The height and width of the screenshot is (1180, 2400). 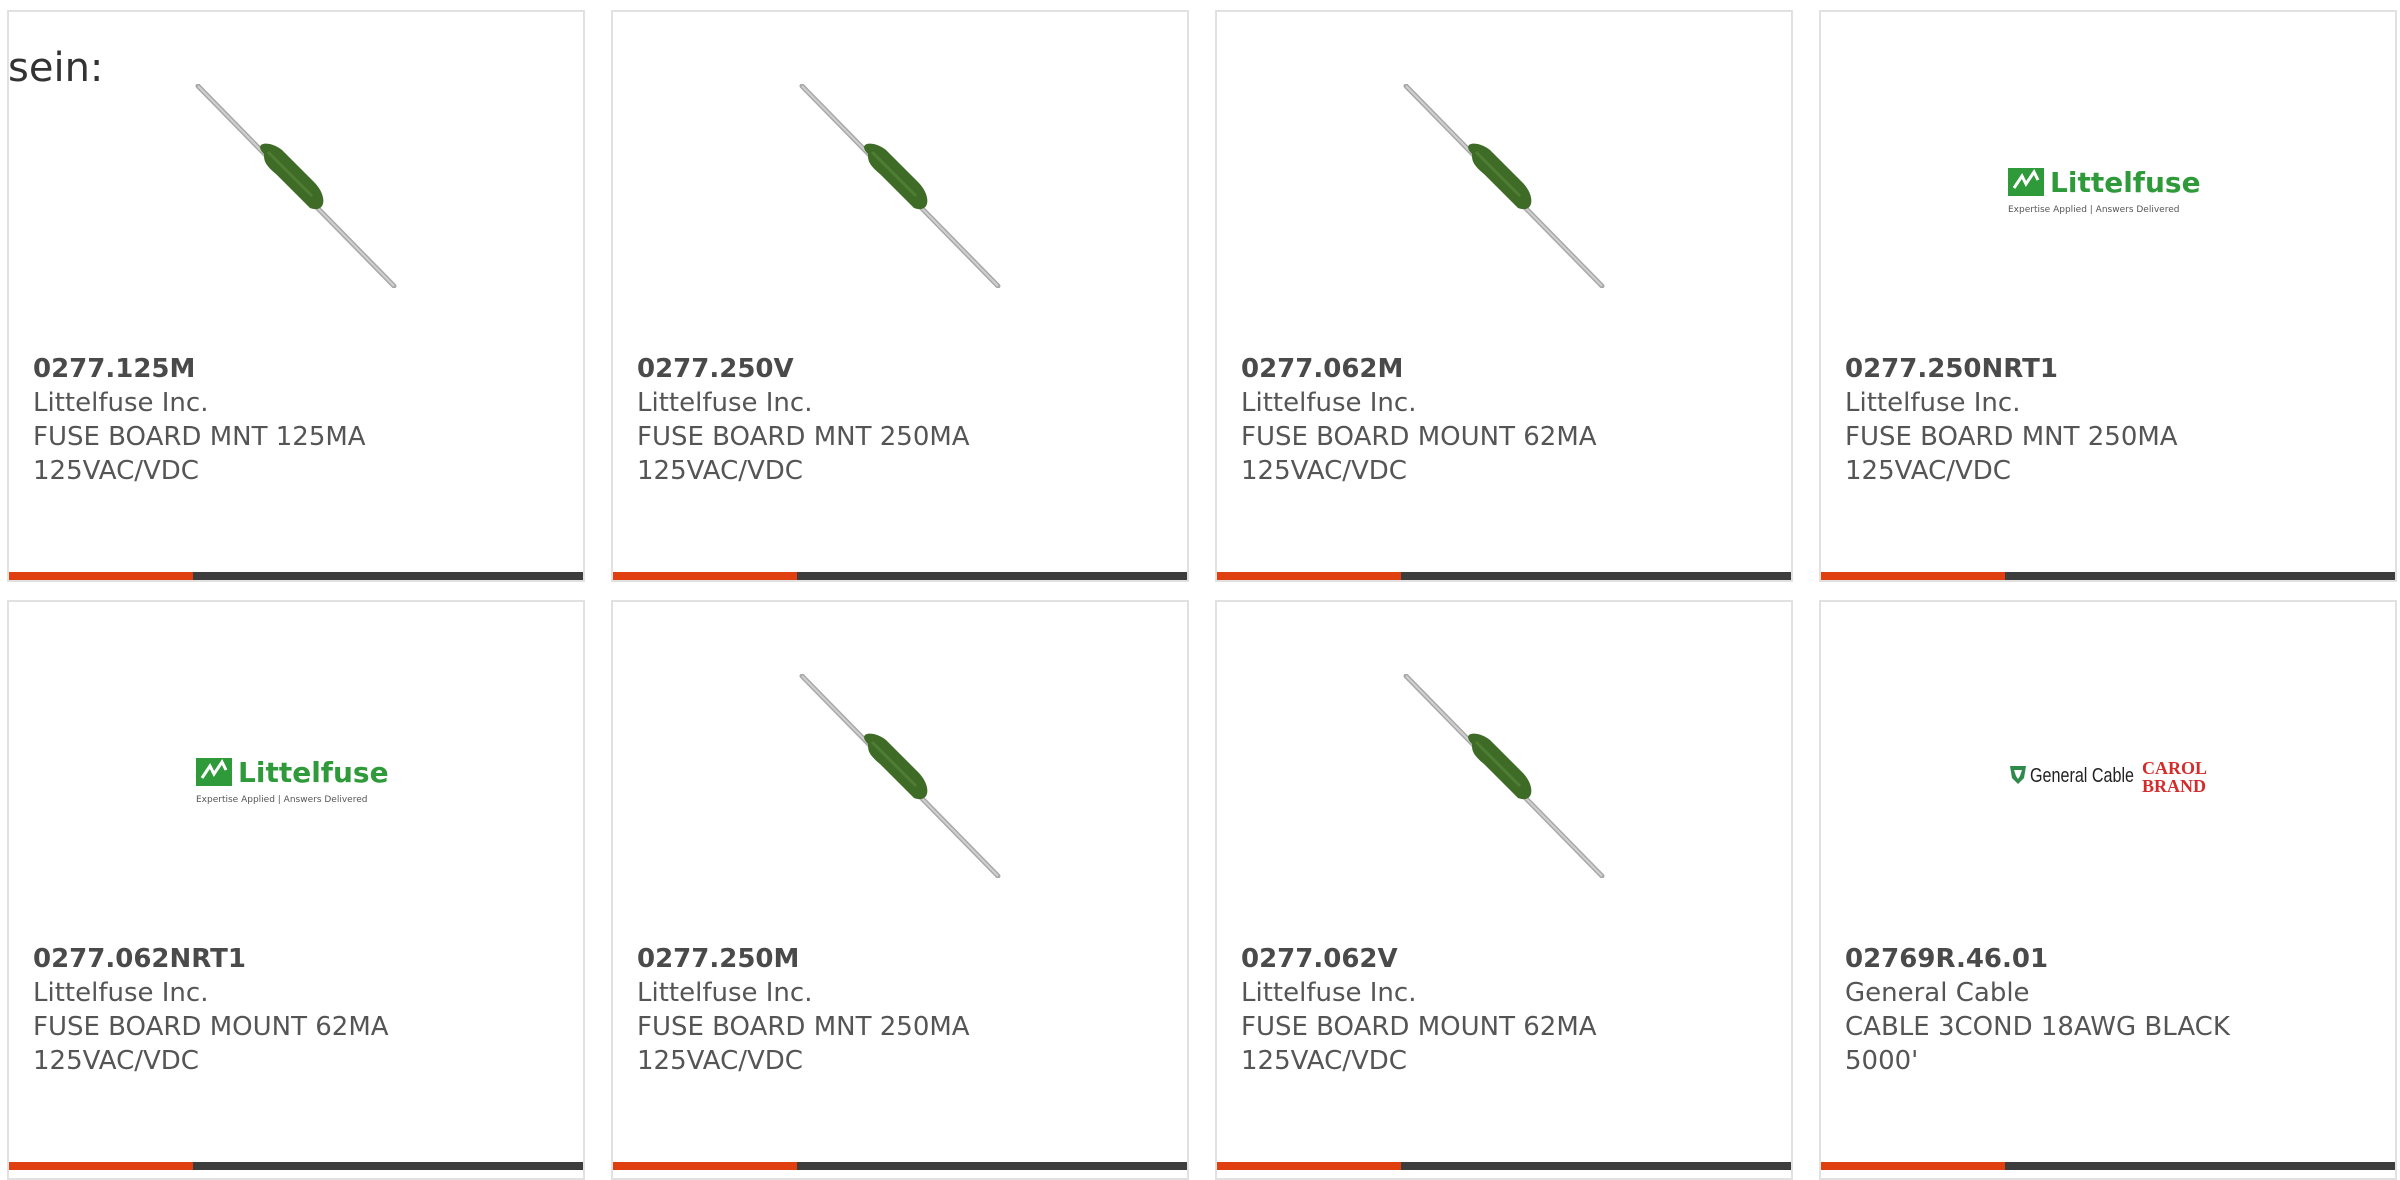 What do you see at coordinates (56, 68) in the screenshot?
I see `intro-text: sein:` at bounding box center [56, 68].